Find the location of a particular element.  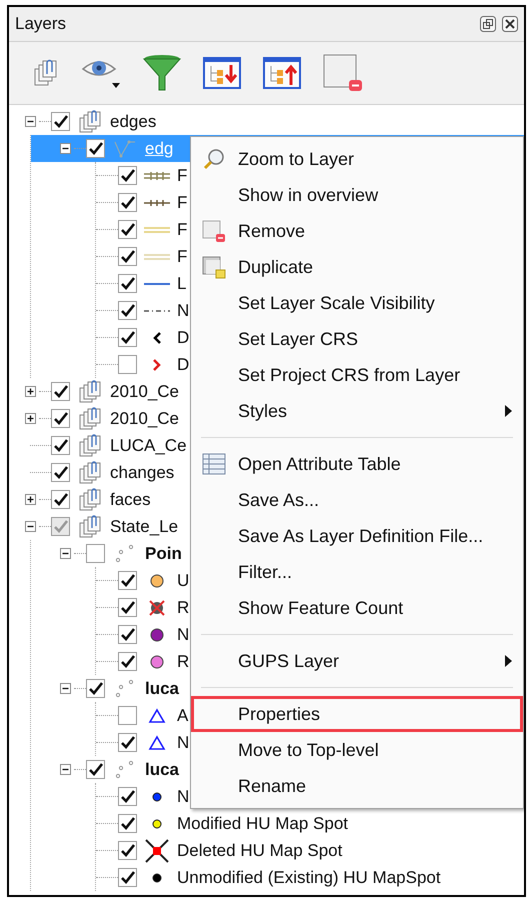

menu-item: Rename is located at coordinates (357, 786).